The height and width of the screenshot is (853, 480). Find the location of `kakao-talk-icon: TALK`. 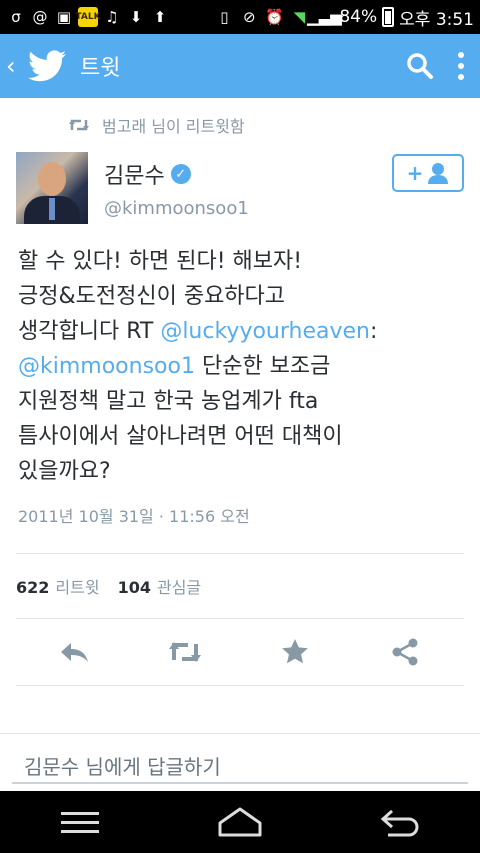

kakao-talk-icon: TALK is located at coordinates (88, 17).